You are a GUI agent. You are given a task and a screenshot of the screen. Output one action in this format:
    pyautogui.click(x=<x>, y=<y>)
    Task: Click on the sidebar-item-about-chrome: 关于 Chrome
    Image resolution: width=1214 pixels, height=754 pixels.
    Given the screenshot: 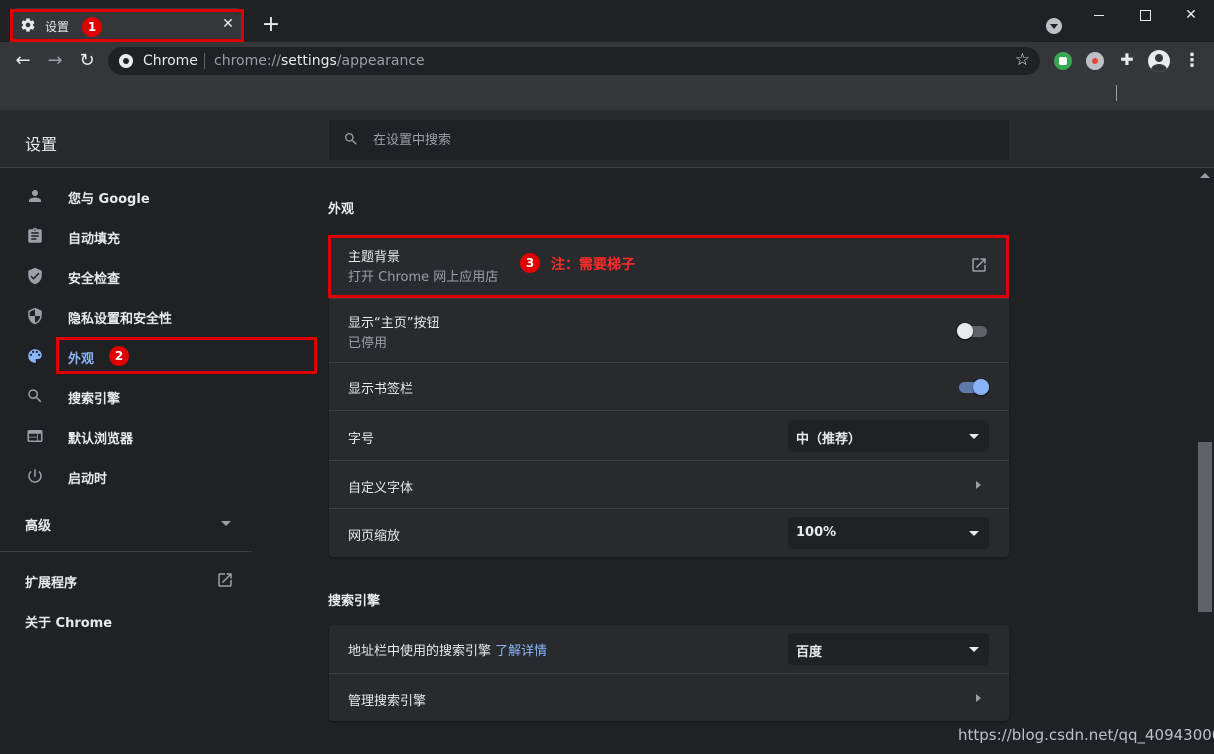 What is the action you would take?
    pyautogui.click(x=126, y=620)
    